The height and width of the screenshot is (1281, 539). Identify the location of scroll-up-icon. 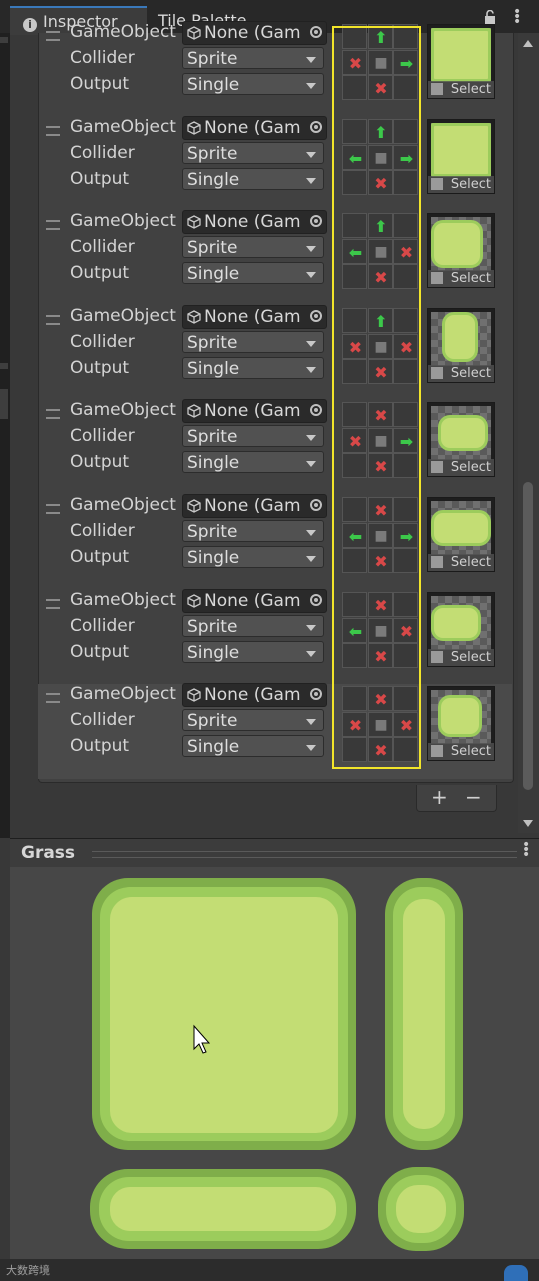
(528, 43).